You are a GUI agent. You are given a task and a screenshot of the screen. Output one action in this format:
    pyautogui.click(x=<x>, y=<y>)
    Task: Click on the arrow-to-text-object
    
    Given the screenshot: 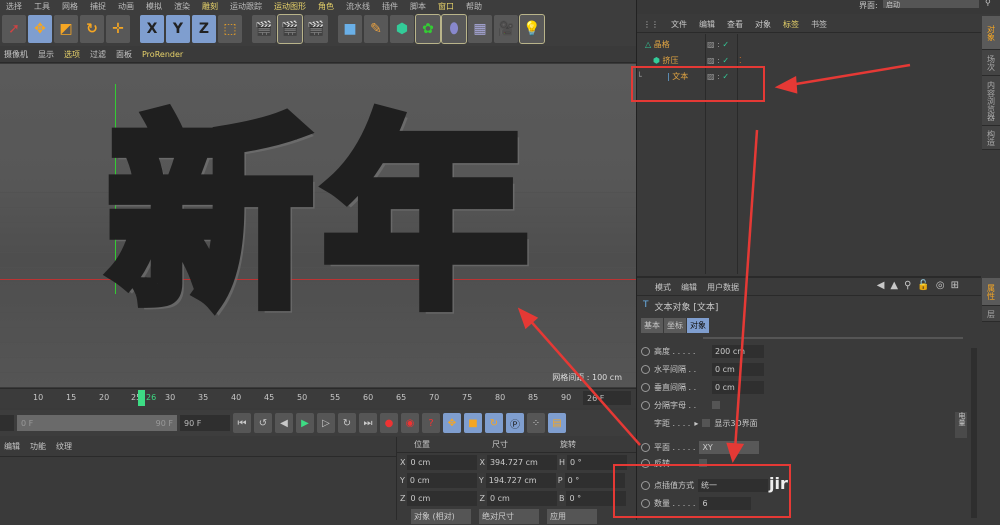 What is the action you would take?
    pyautogui.click(x=850, y=75)
    